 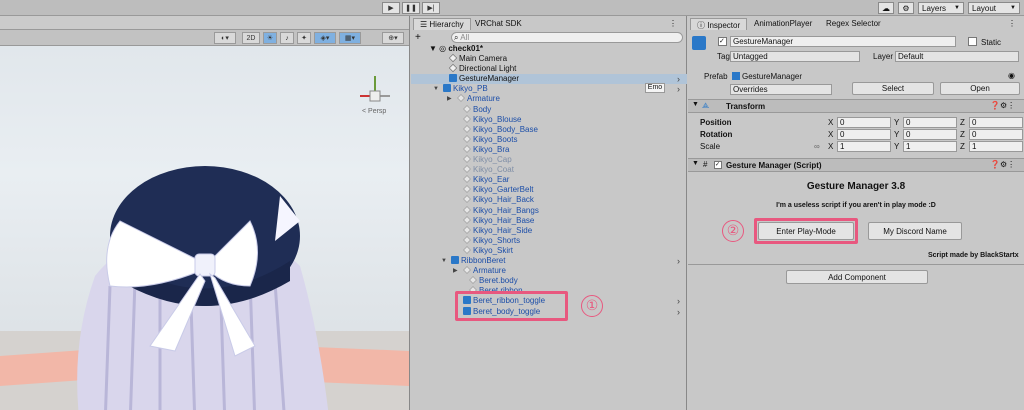 I want to click on hierarchy-row: Beret.body, so click(x=549, y=281).